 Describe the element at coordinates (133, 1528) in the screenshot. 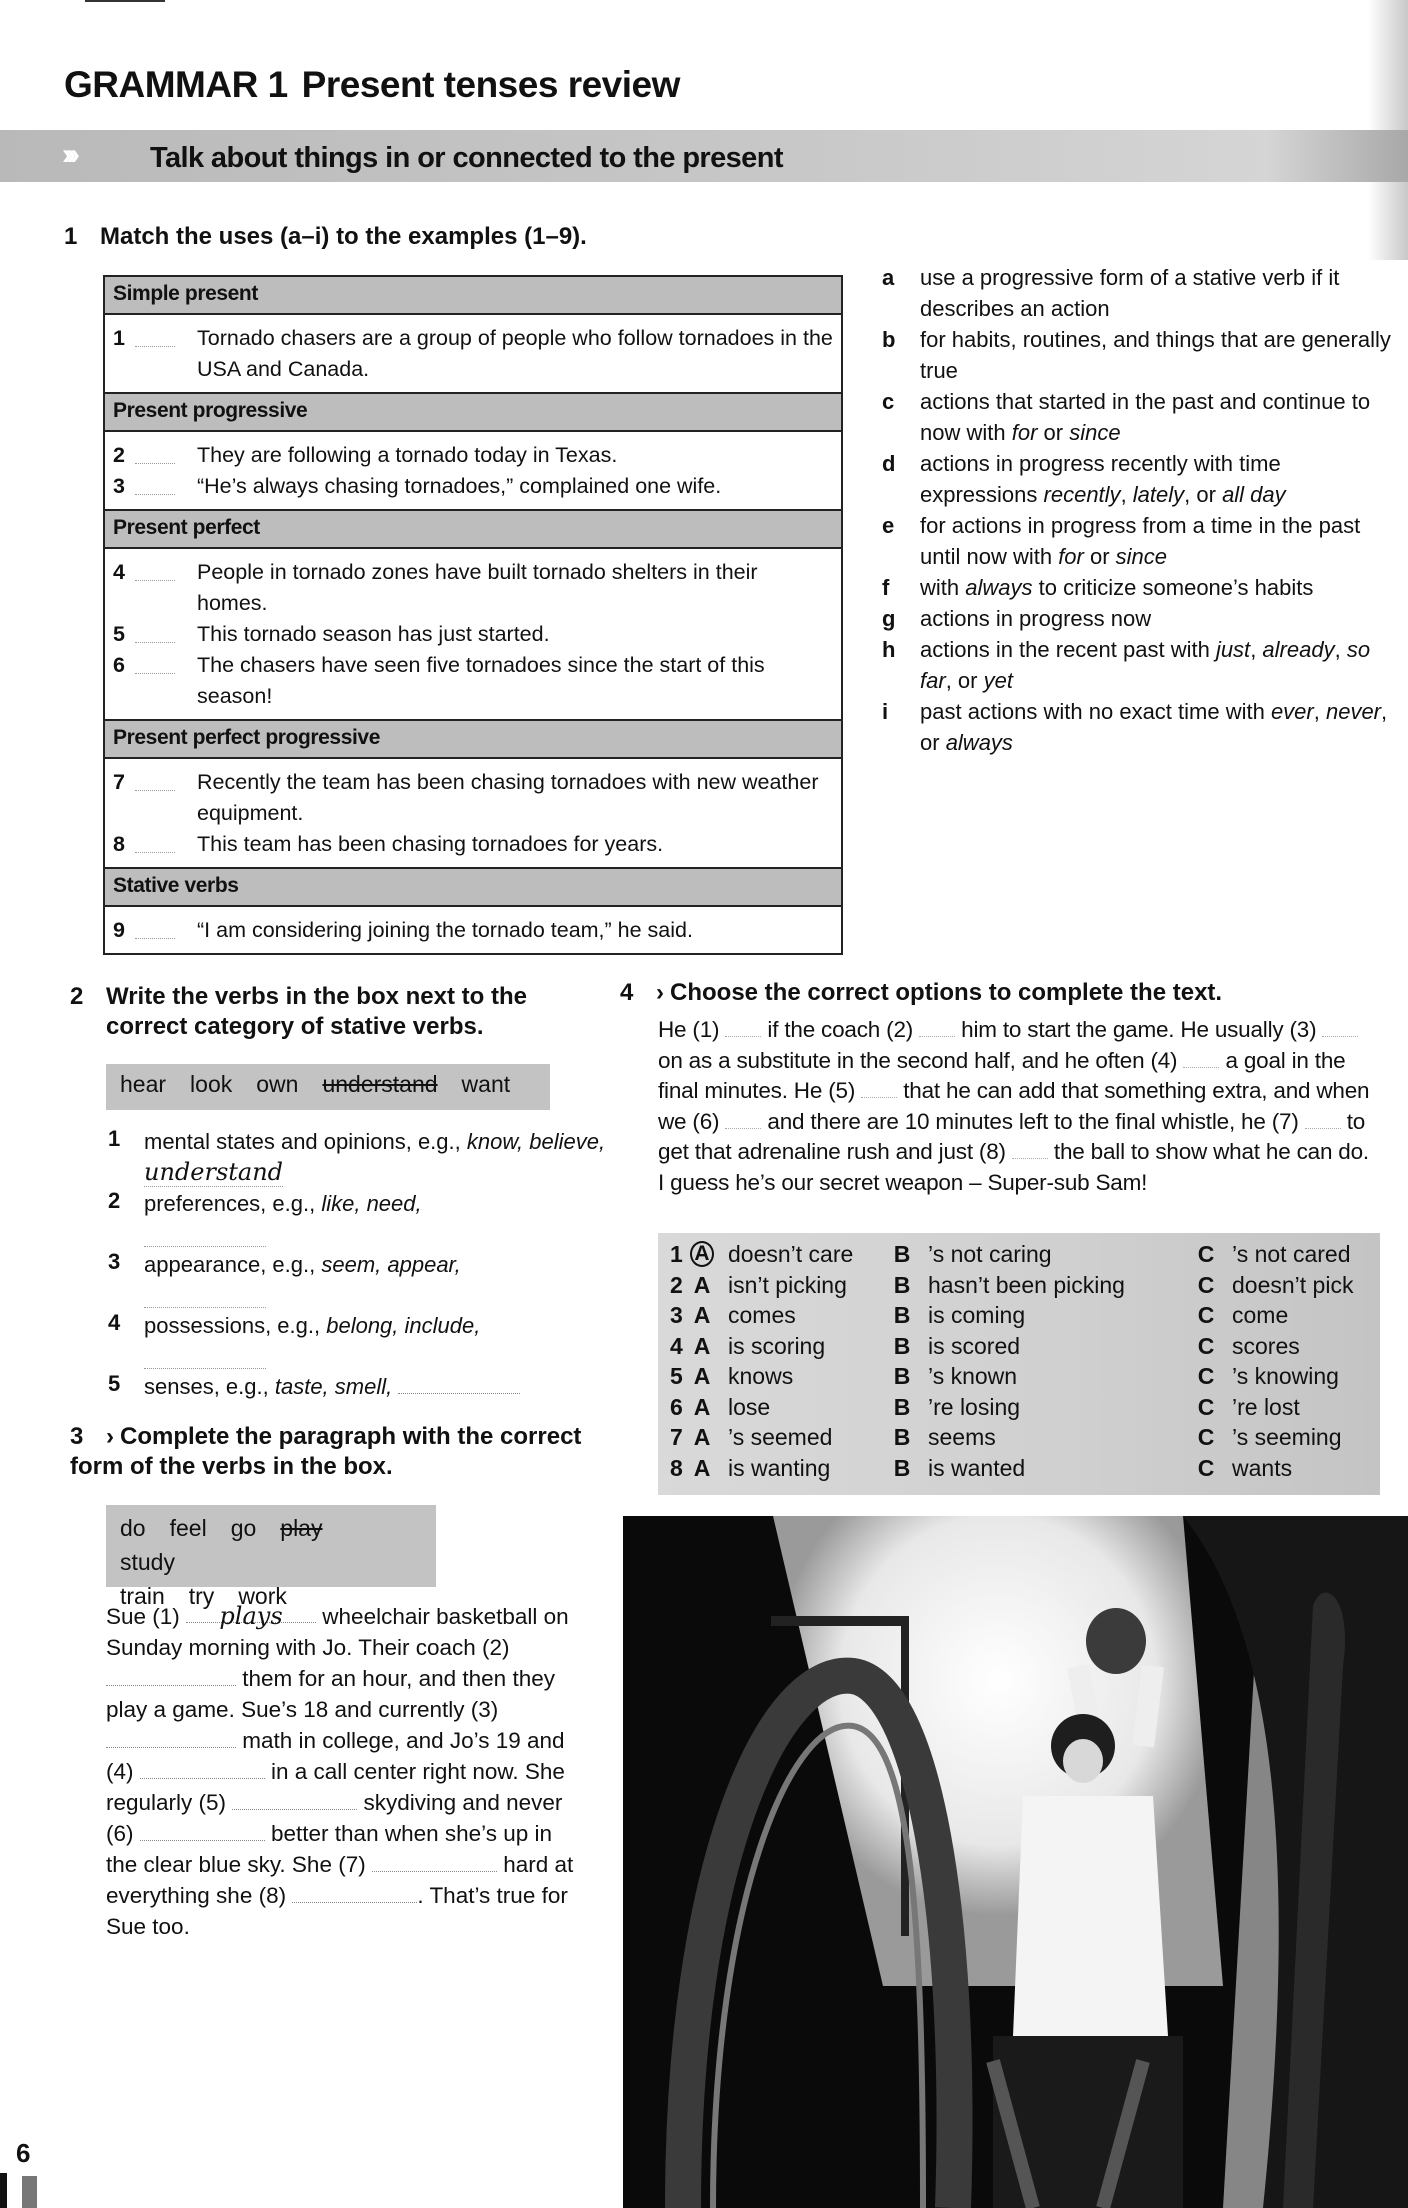

I see `box-word: do` at that location.